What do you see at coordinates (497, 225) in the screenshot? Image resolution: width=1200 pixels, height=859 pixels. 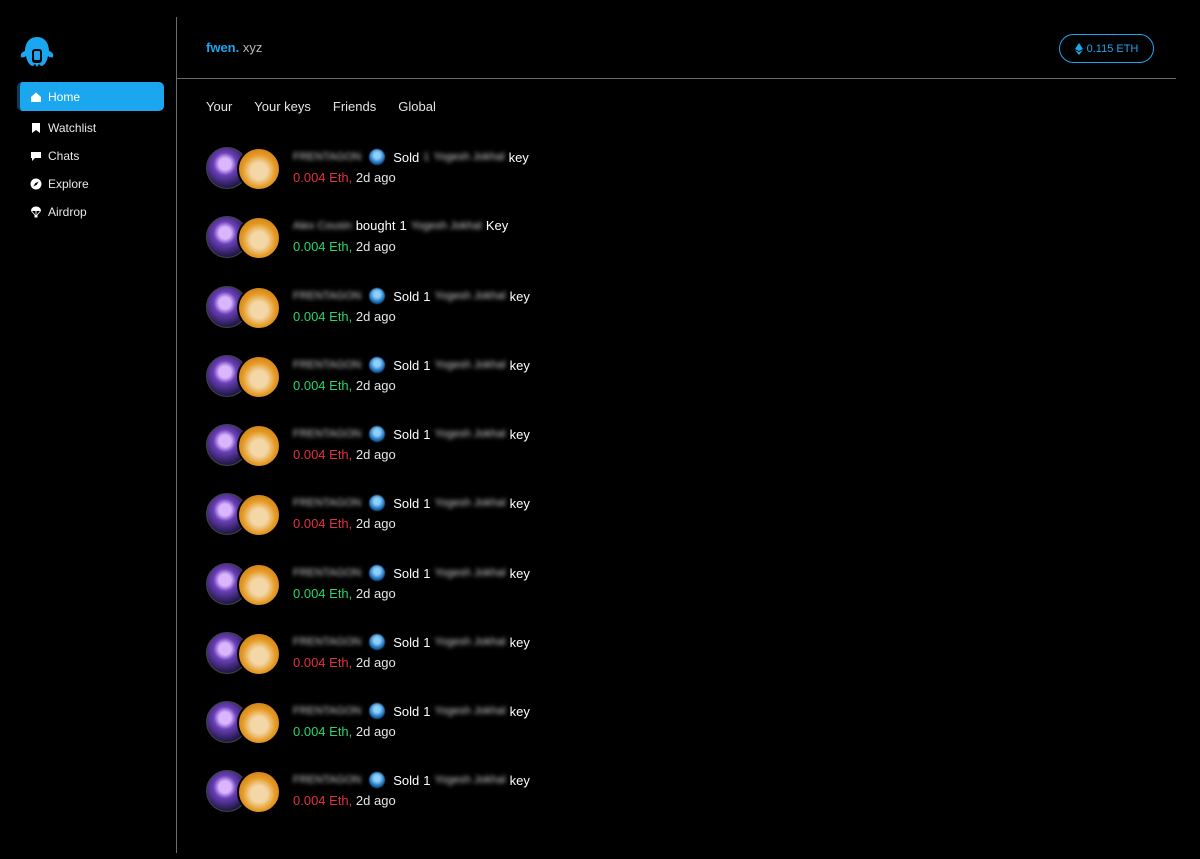 I see `key-word: Key` at bounding box center [497, 225].